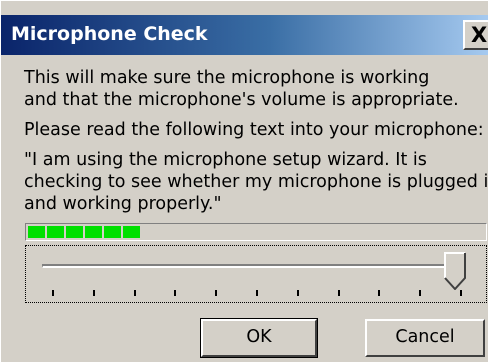 Image resolution: width=488 pixels, height=362 pixels. I want to click on slider-track, so click(251, 266).